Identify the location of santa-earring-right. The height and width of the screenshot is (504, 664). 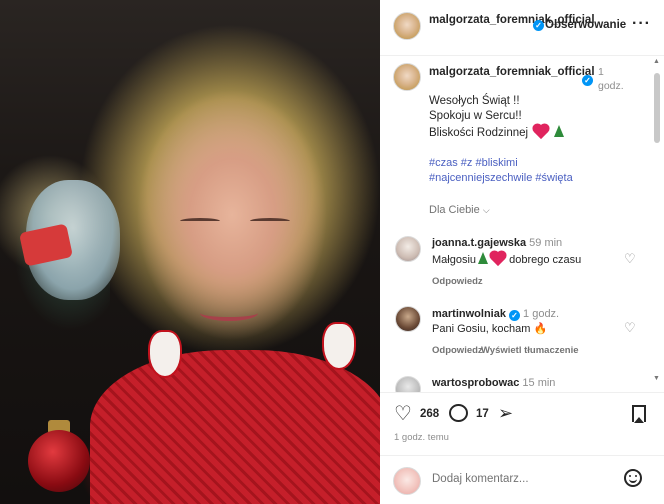
(339, 346).